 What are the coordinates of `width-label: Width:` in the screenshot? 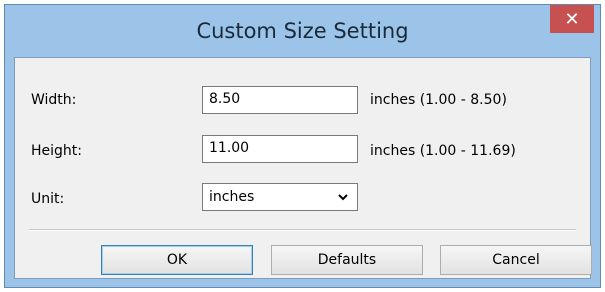 It's located at (54, 100).